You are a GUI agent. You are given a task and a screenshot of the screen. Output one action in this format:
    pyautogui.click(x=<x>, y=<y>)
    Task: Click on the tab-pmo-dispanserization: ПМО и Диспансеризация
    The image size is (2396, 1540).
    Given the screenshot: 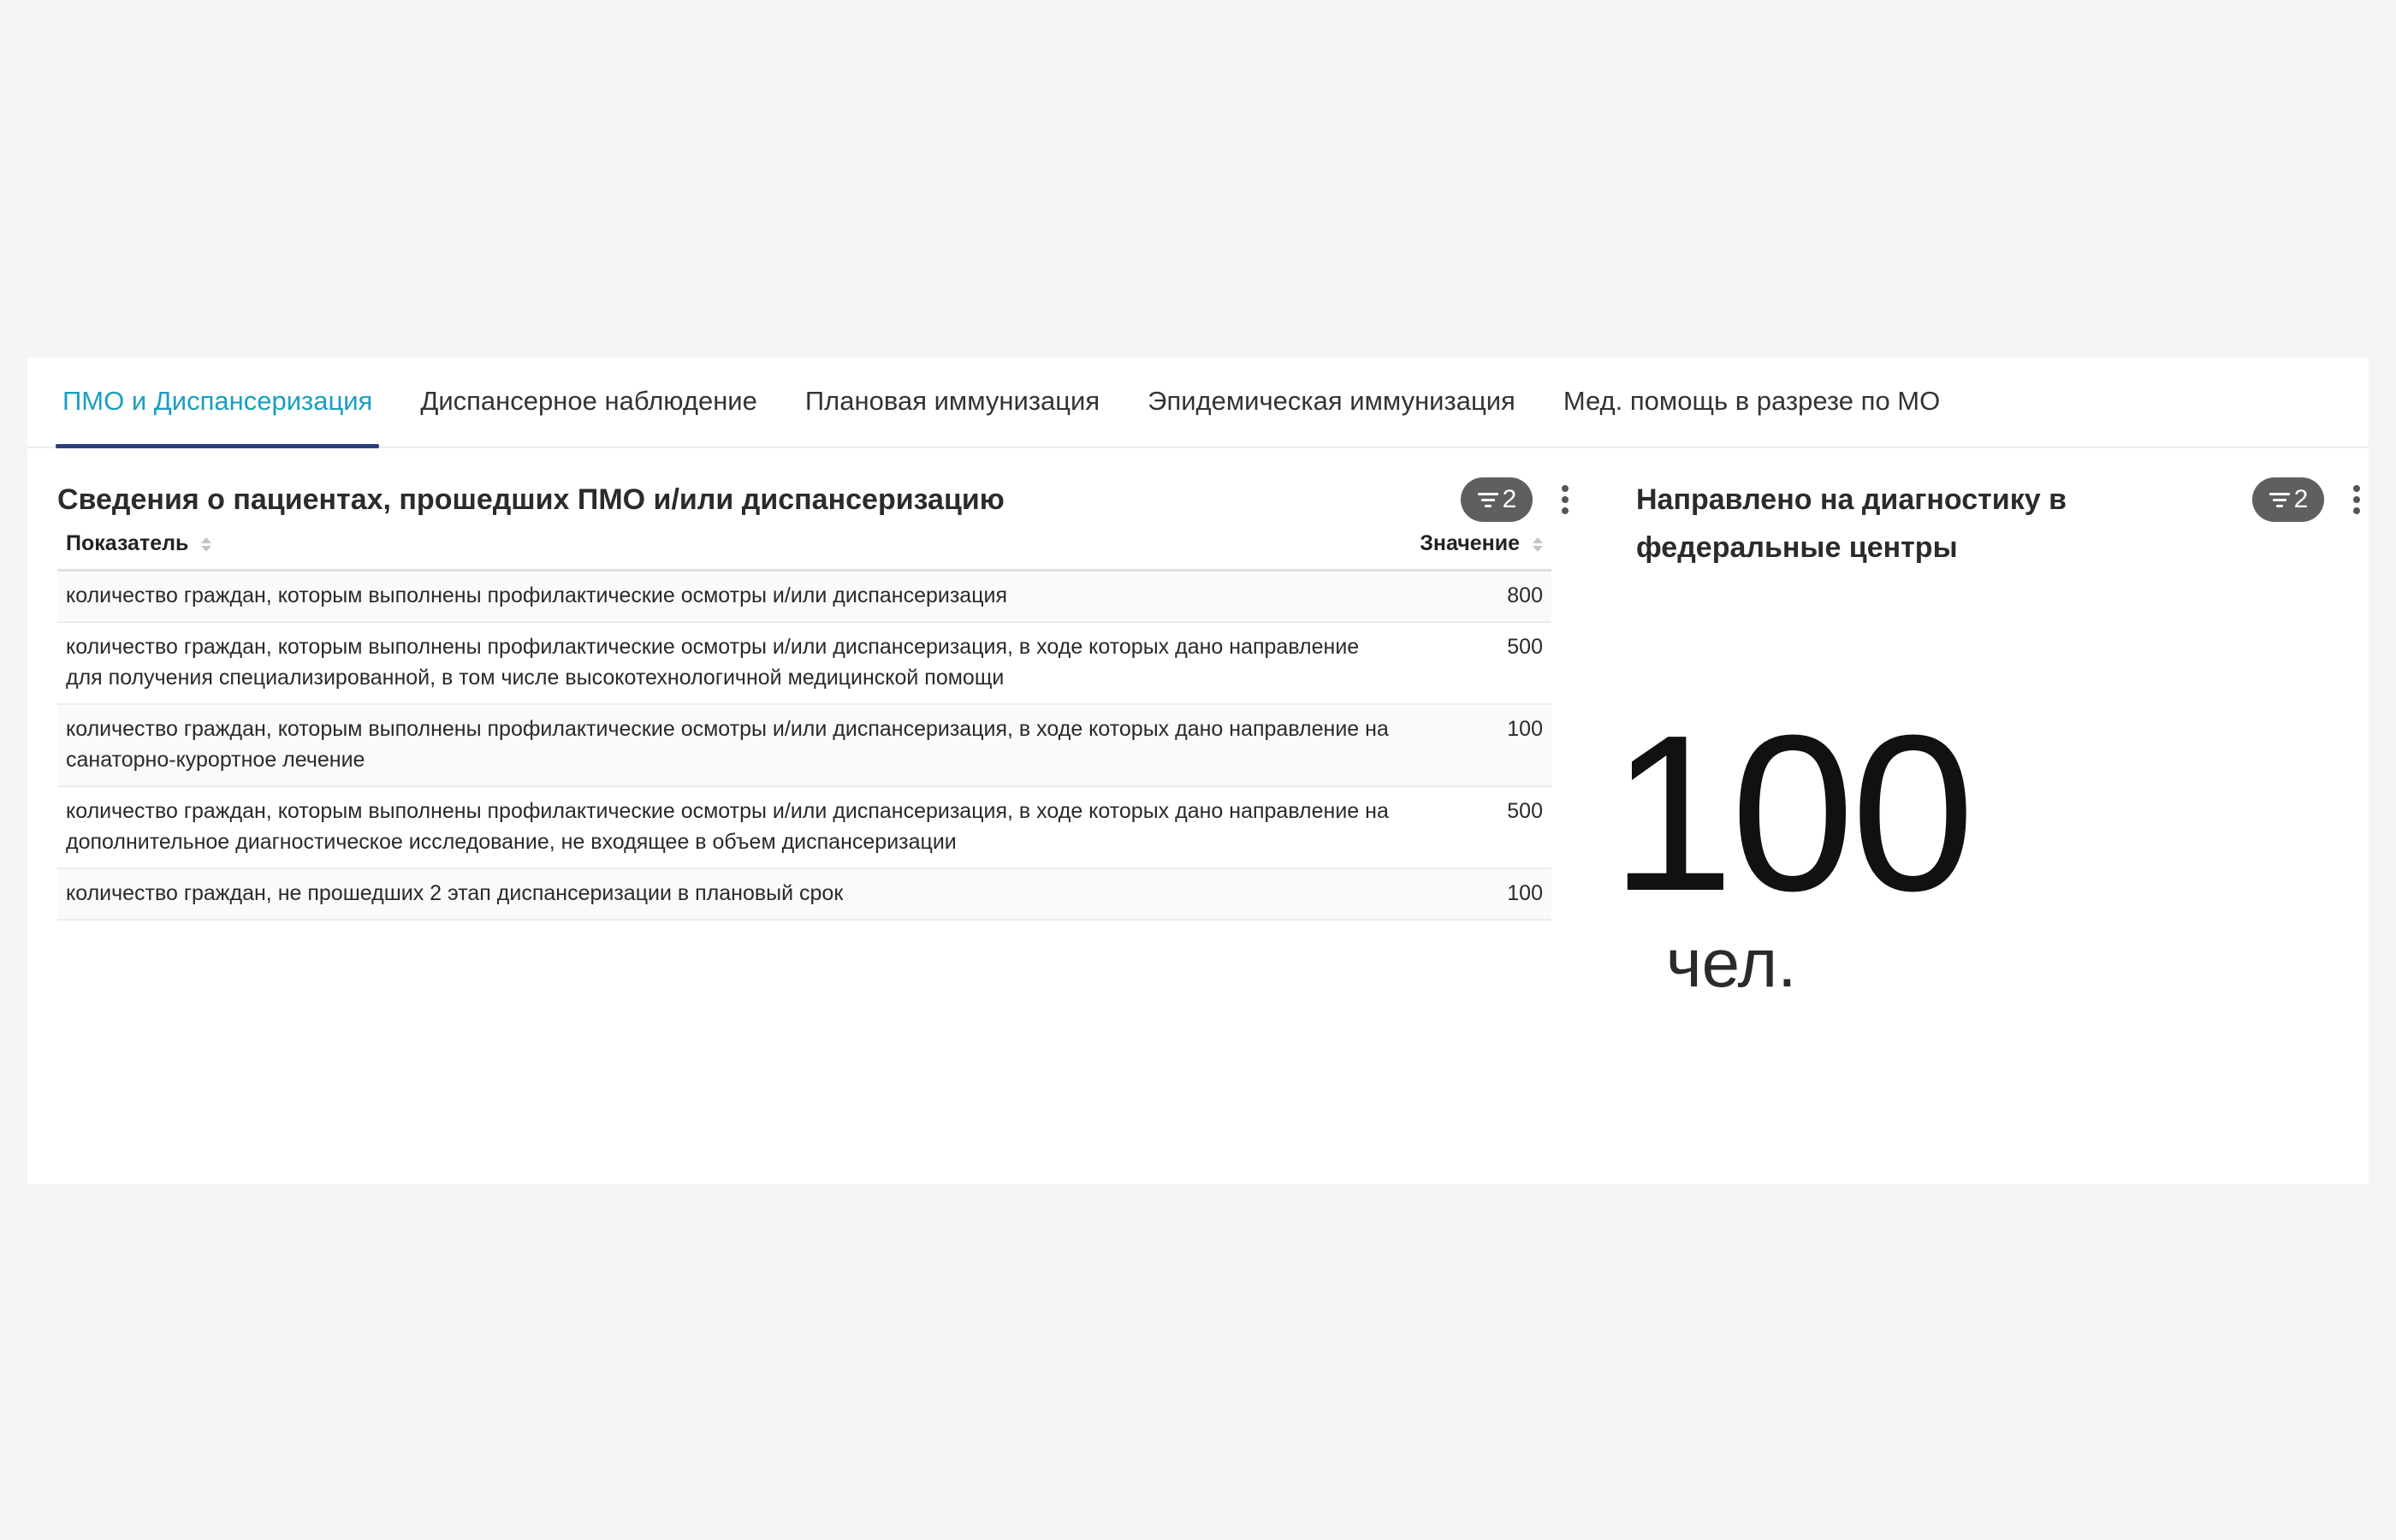 What is the action you would take?
    pyautogui.click(x=218, y=402)
    